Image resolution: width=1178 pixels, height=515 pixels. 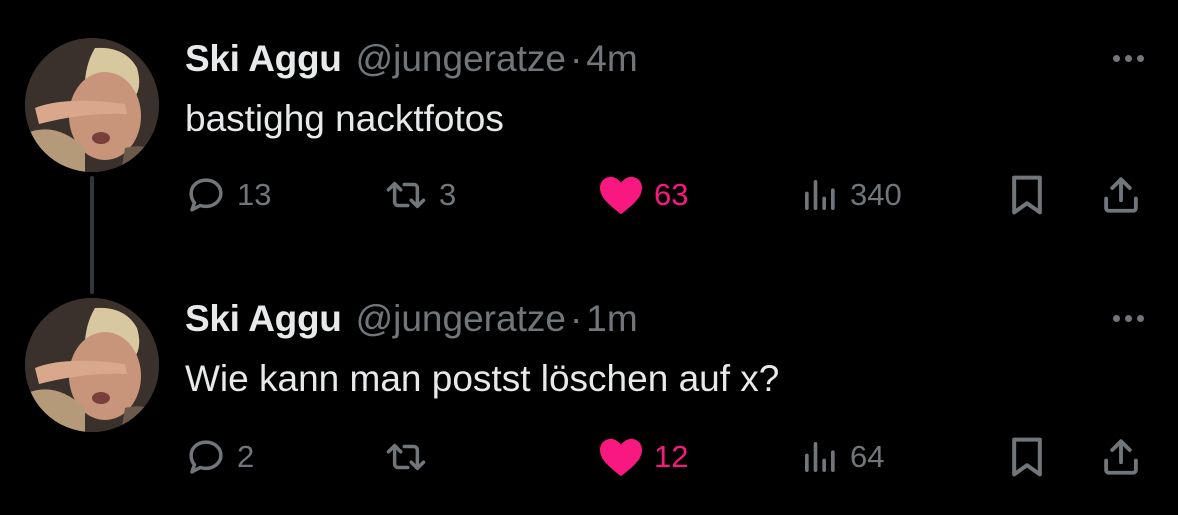 I want to click on reply-count: 2, so click(x=246, y=456).